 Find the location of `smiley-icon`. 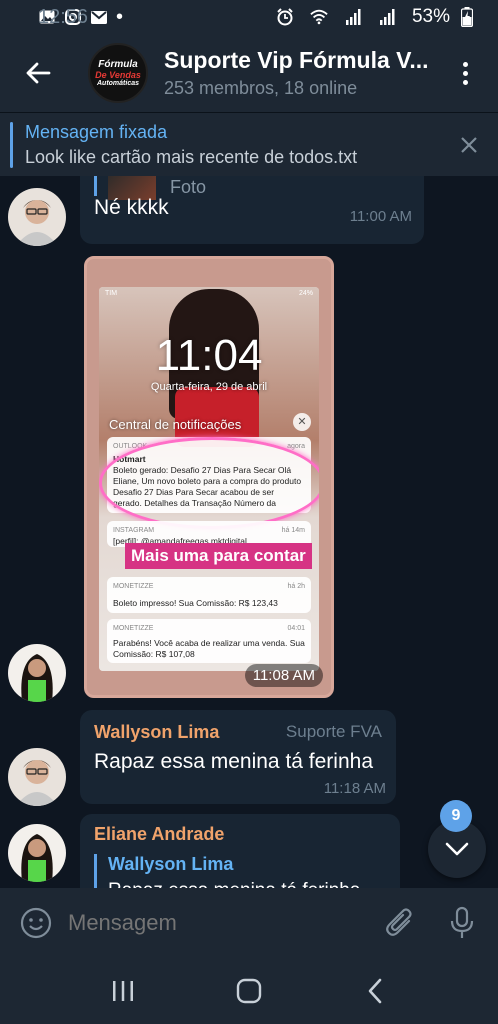

smiley-icon is located at coordinates (36, 923).